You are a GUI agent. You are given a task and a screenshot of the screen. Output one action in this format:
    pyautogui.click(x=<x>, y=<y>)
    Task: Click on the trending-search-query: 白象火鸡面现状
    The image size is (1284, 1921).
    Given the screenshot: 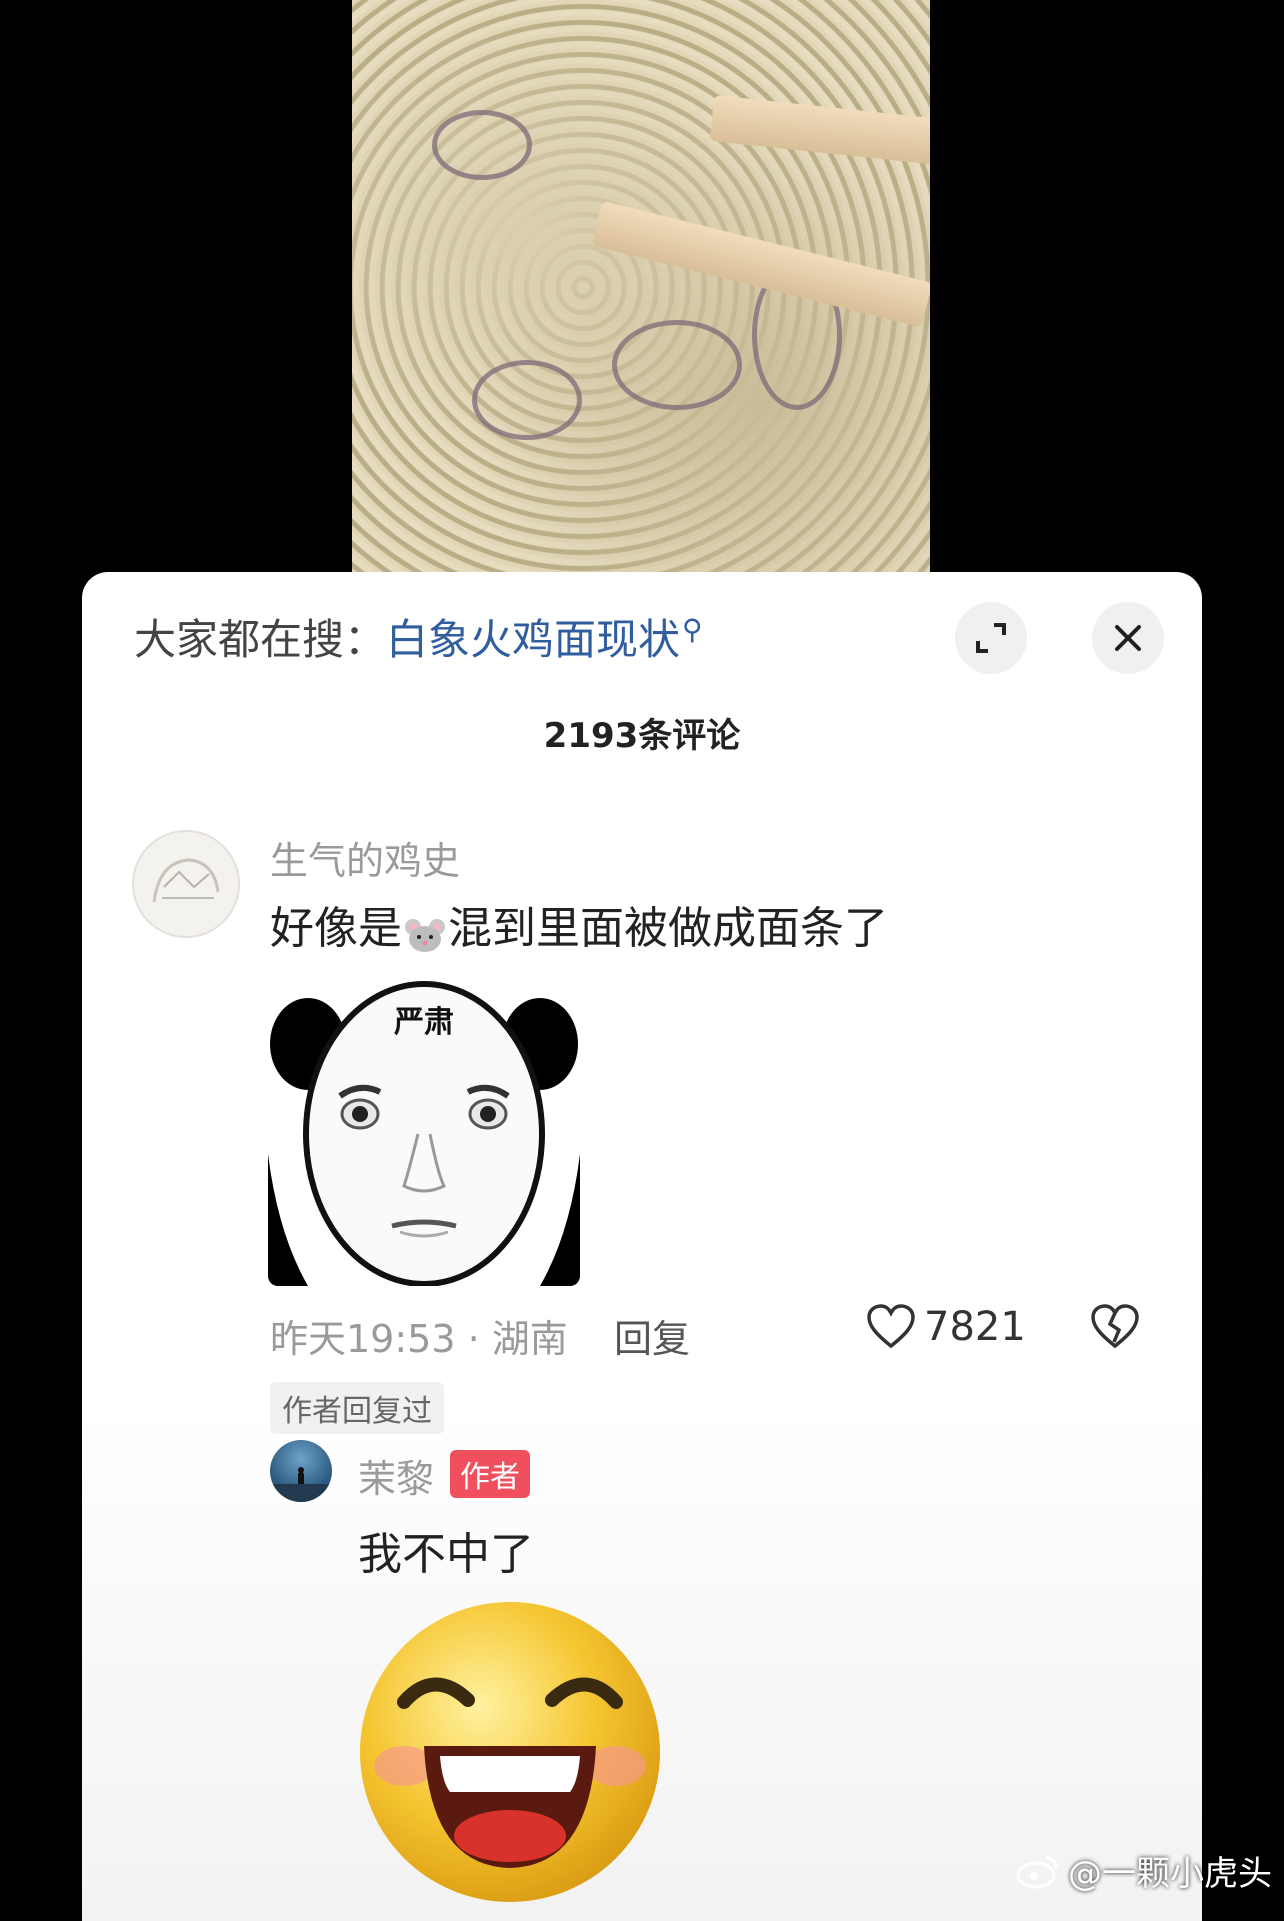 What is the action you would take?
    pyautogui.click(x=533, y=639)
    